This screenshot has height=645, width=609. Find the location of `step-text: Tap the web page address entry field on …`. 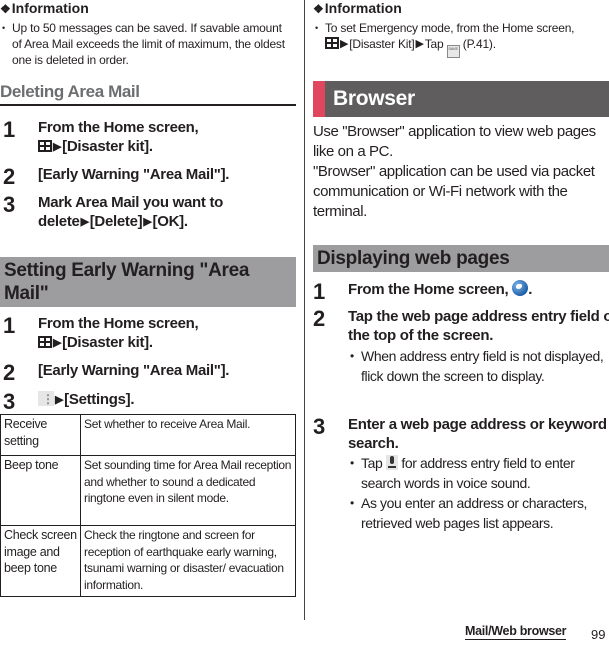

step-text: Tap the web page address entry field on … is located at coordinates (478, 326).